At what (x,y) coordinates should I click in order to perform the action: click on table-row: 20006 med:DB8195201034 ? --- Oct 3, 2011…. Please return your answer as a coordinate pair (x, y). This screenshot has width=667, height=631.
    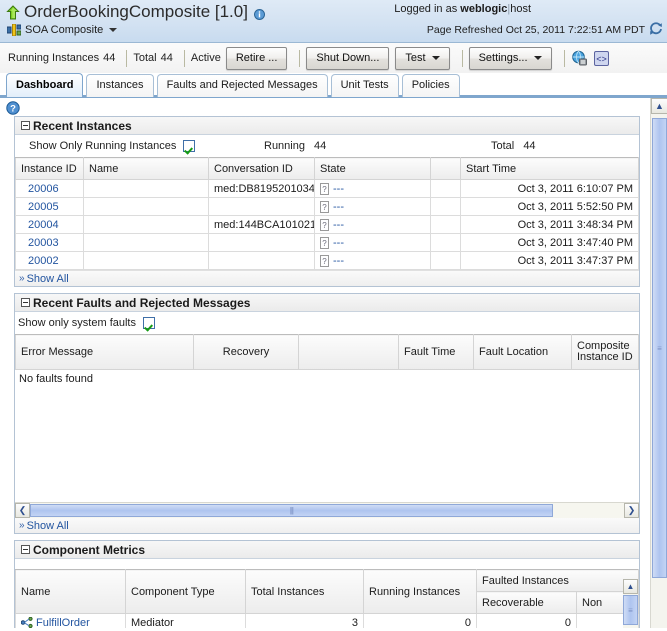
    Looking at the image, I should click on (327, 188).